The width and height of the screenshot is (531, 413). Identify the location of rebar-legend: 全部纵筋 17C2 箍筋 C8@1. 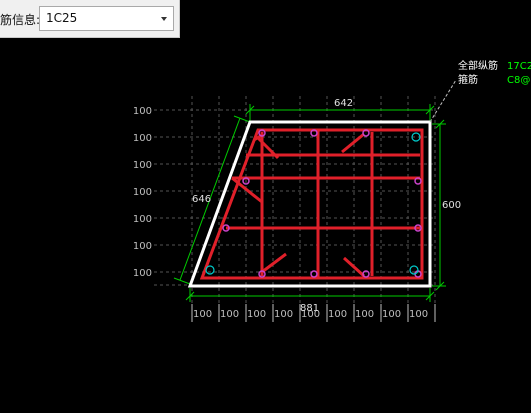
(494, 72).